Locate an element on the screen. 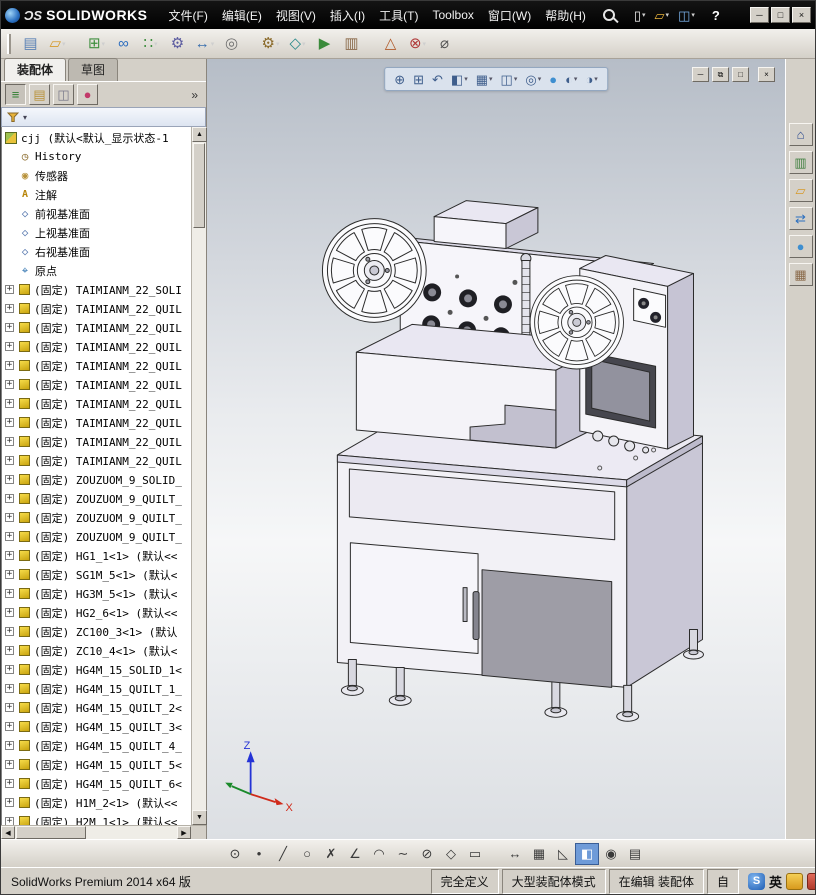  previous-view: ↶ is located at coordinates (437, 79).